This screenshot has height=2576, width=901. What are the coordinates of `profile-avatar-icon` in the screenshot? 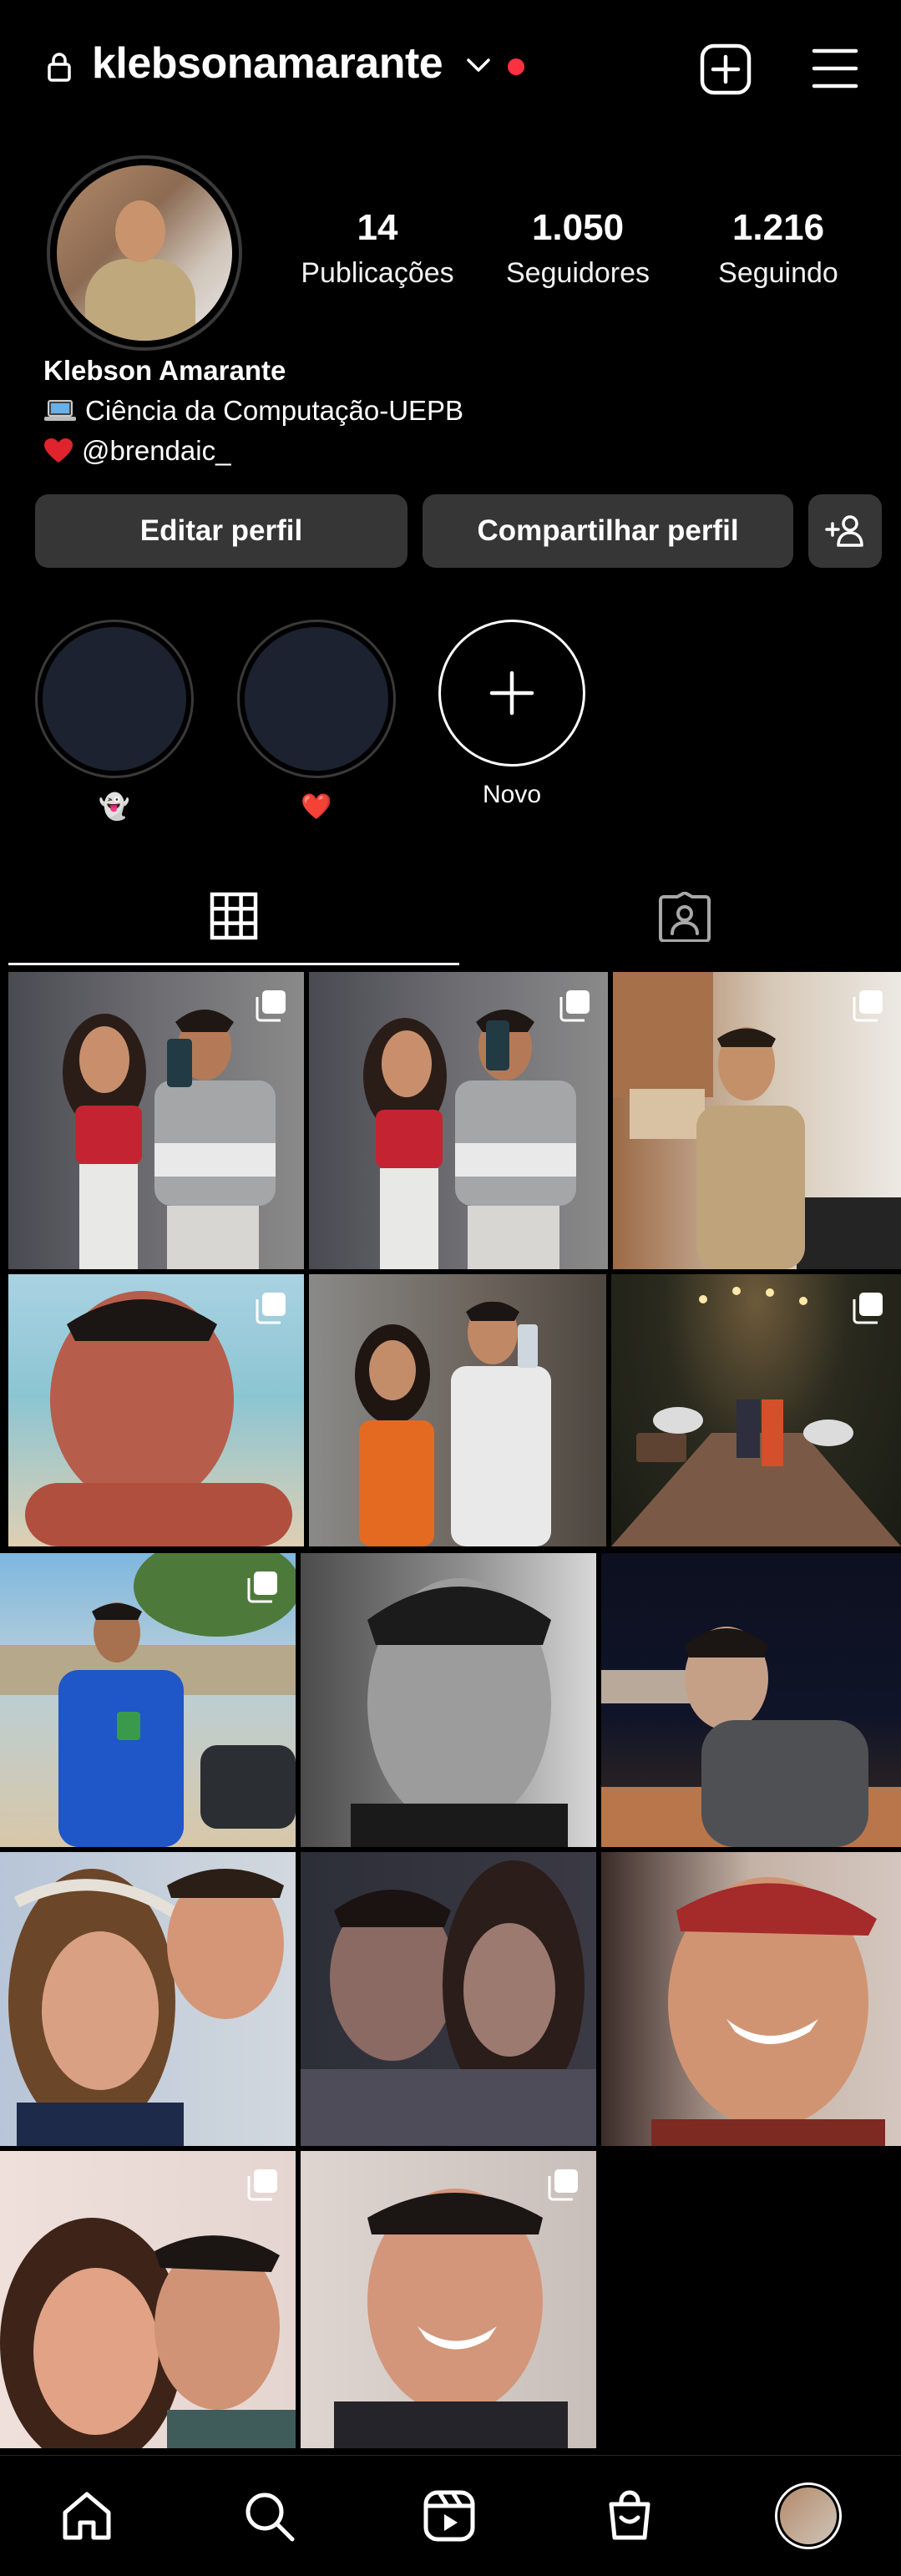 It's located at (809, 2515).